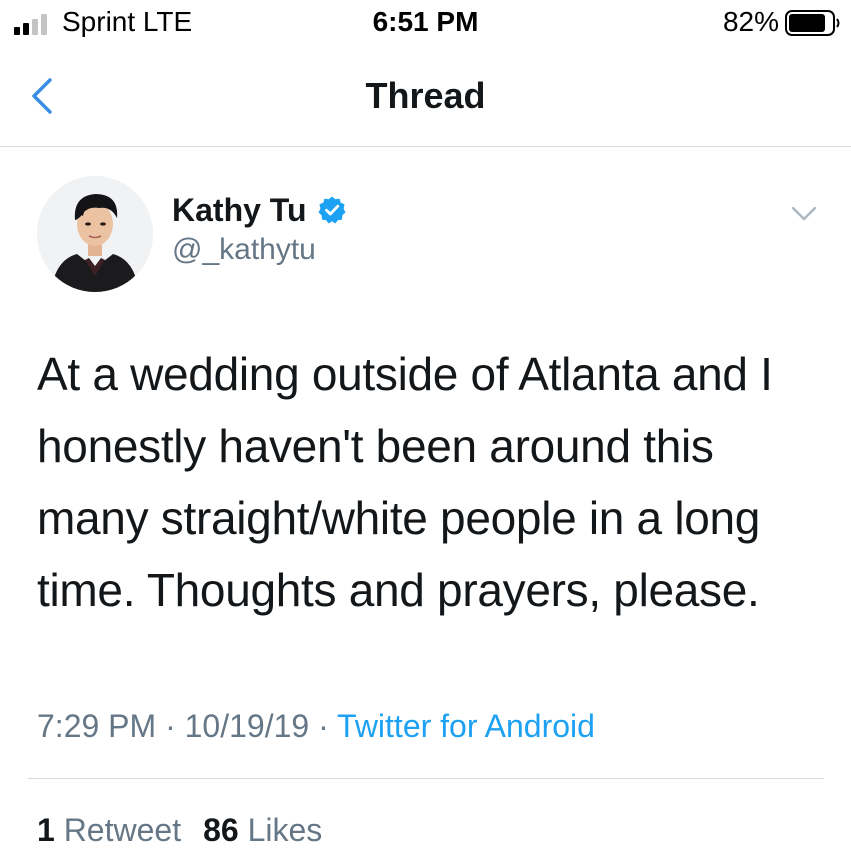 The height and width of the screenshot is (866, 851). I want to click on status-bar: Sprint LTE 6:51 PM 82%, so click(425, 23).